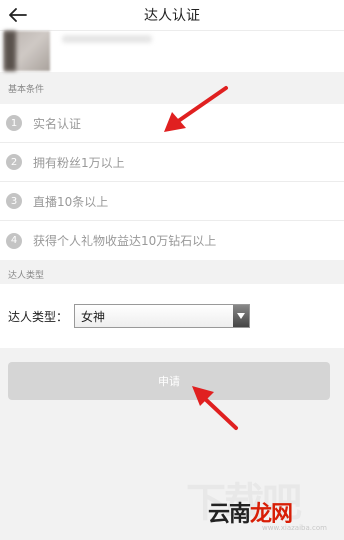  I want to click on step-number-badge: 4, so click(14, 240).